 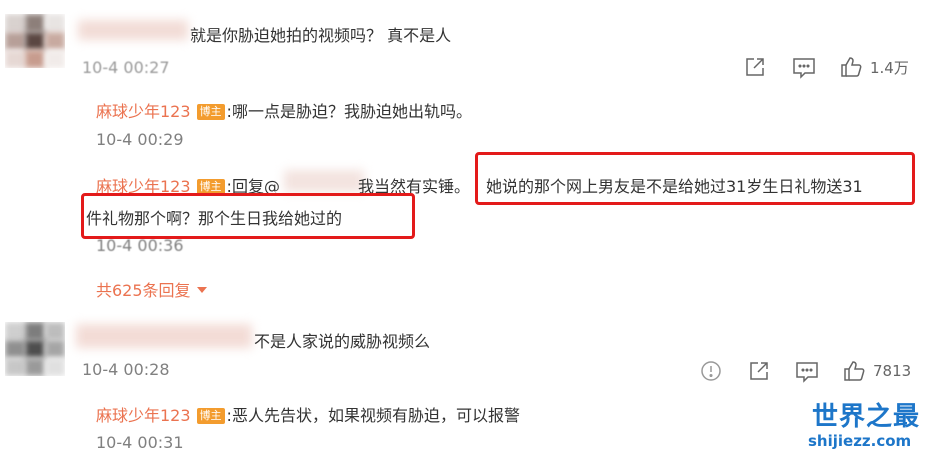 I want to click on like-button: 1.4万, so click(x=874, y=67).